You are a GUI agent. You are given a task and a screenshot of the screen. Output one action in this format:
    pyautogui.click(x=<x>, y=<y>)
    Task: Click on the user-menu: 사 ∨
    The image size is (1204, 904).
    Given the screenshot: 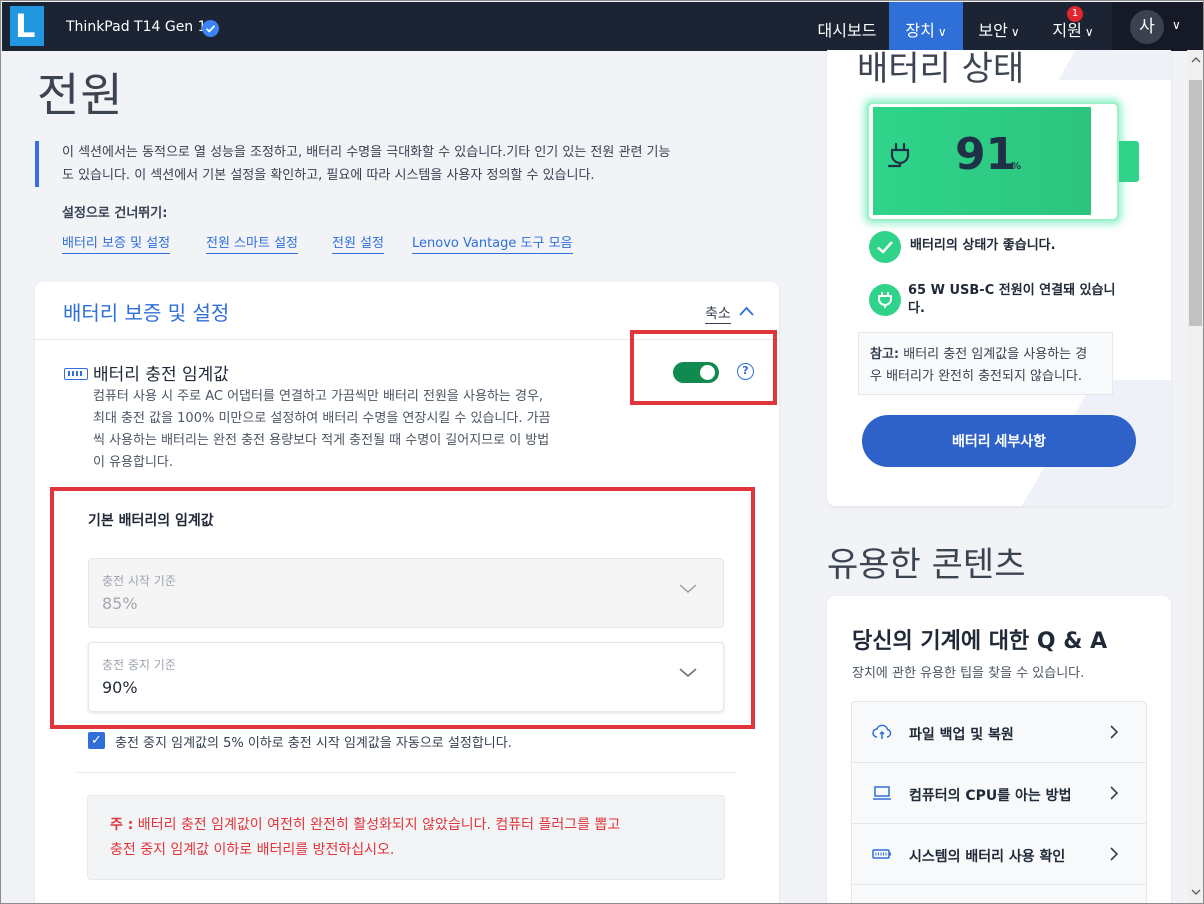 What is the action you would take?
    pyautogui.click(x=1157, y=26)
    